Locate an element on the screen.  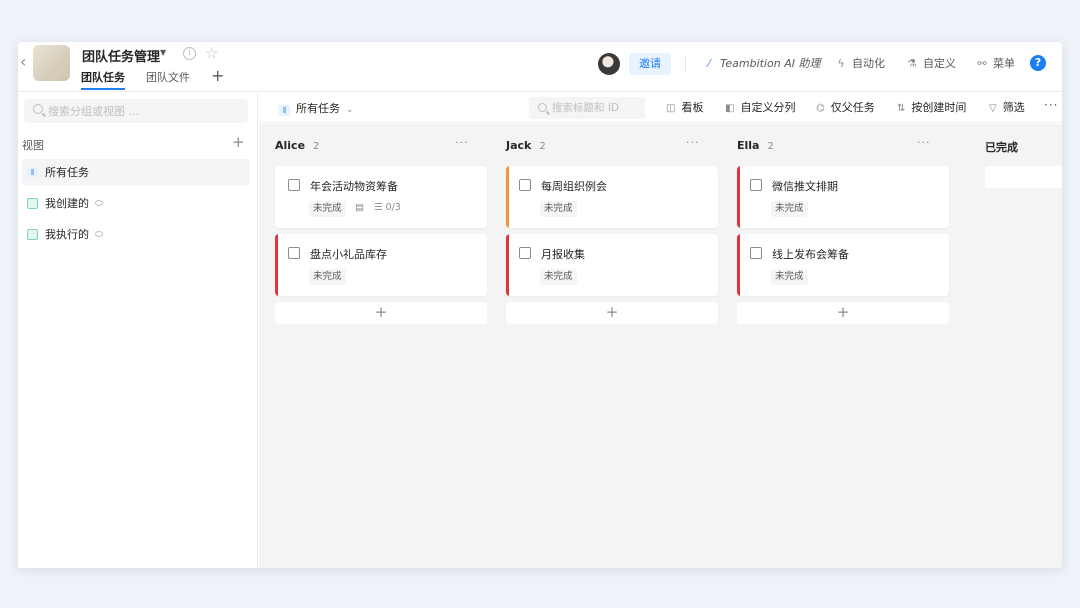
task-card: 年会活动物资筹备 未完成 ▤ ☰ 0/3 is located at coordinates (381, 197).